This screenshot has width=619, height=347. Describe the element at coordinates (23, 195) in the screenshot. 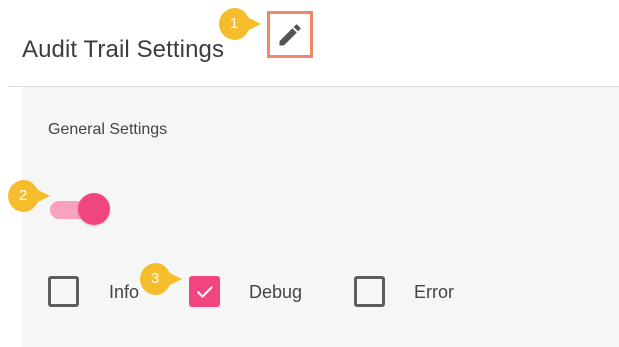

I see `callout-number: 2` at that location.